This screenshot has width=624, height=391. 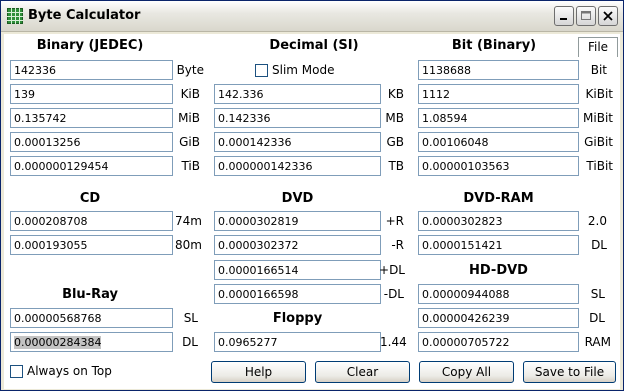 I want to click on maximize-button, so click(x=586, y=16).